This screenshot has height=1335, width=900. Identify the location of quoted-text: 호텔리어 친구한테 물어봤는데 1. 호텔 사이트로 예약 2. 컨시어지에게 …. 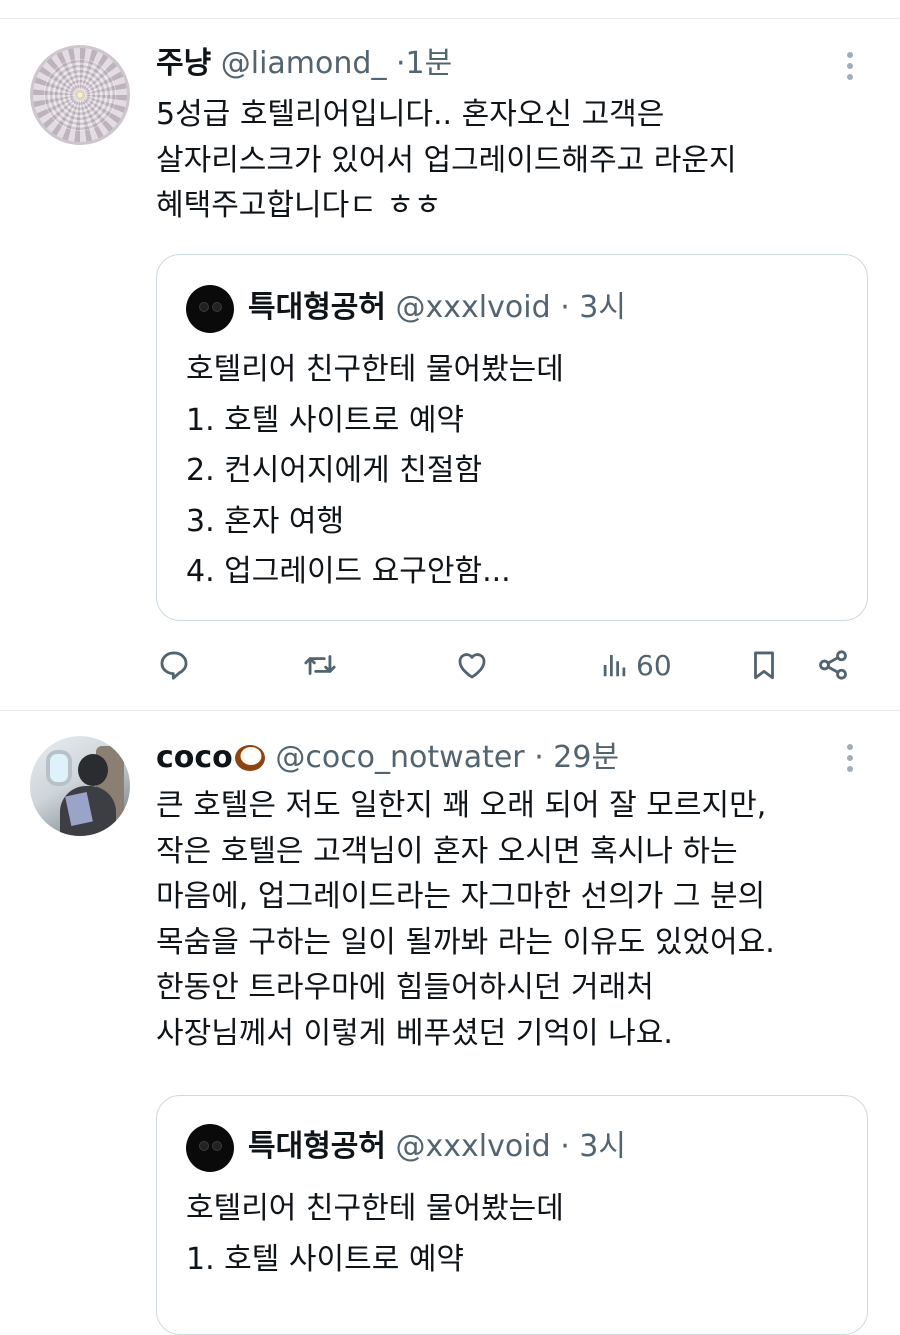
(375, 470).